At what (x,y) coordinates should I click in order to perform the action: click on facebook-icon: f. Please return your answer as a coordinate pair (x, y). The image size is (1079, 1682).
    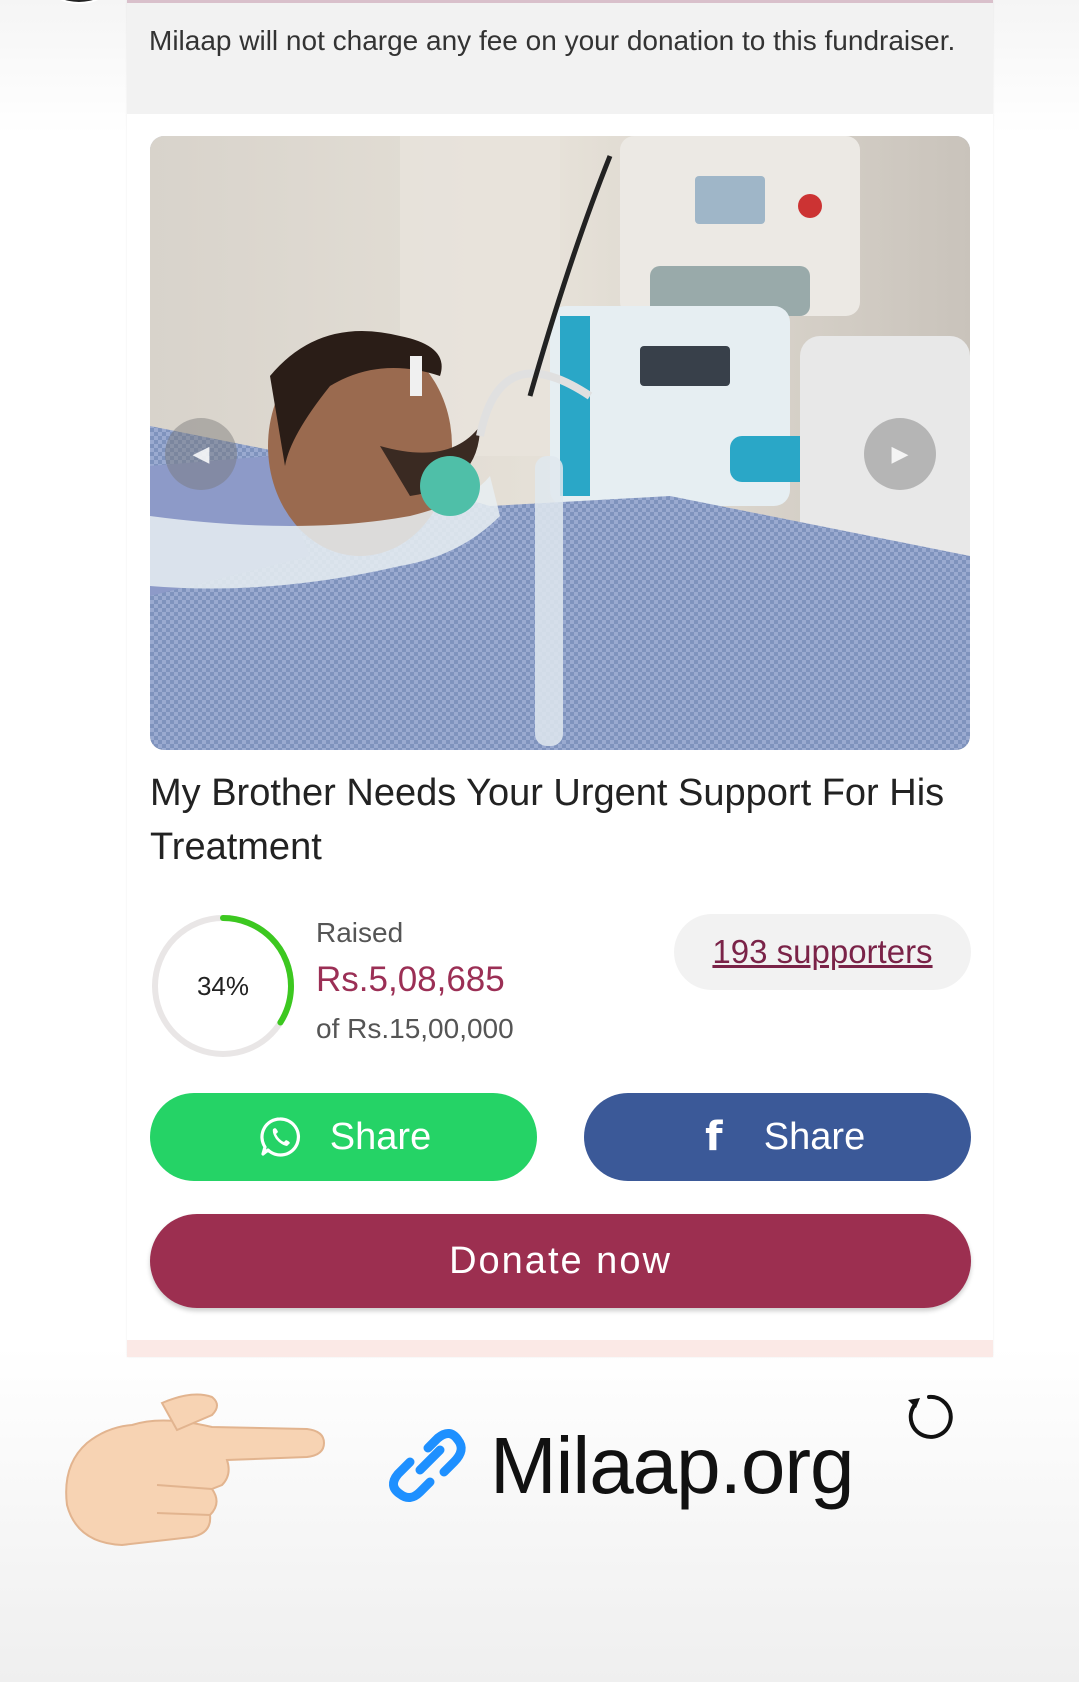
    Looking at the image, I should click on (714, 1137).